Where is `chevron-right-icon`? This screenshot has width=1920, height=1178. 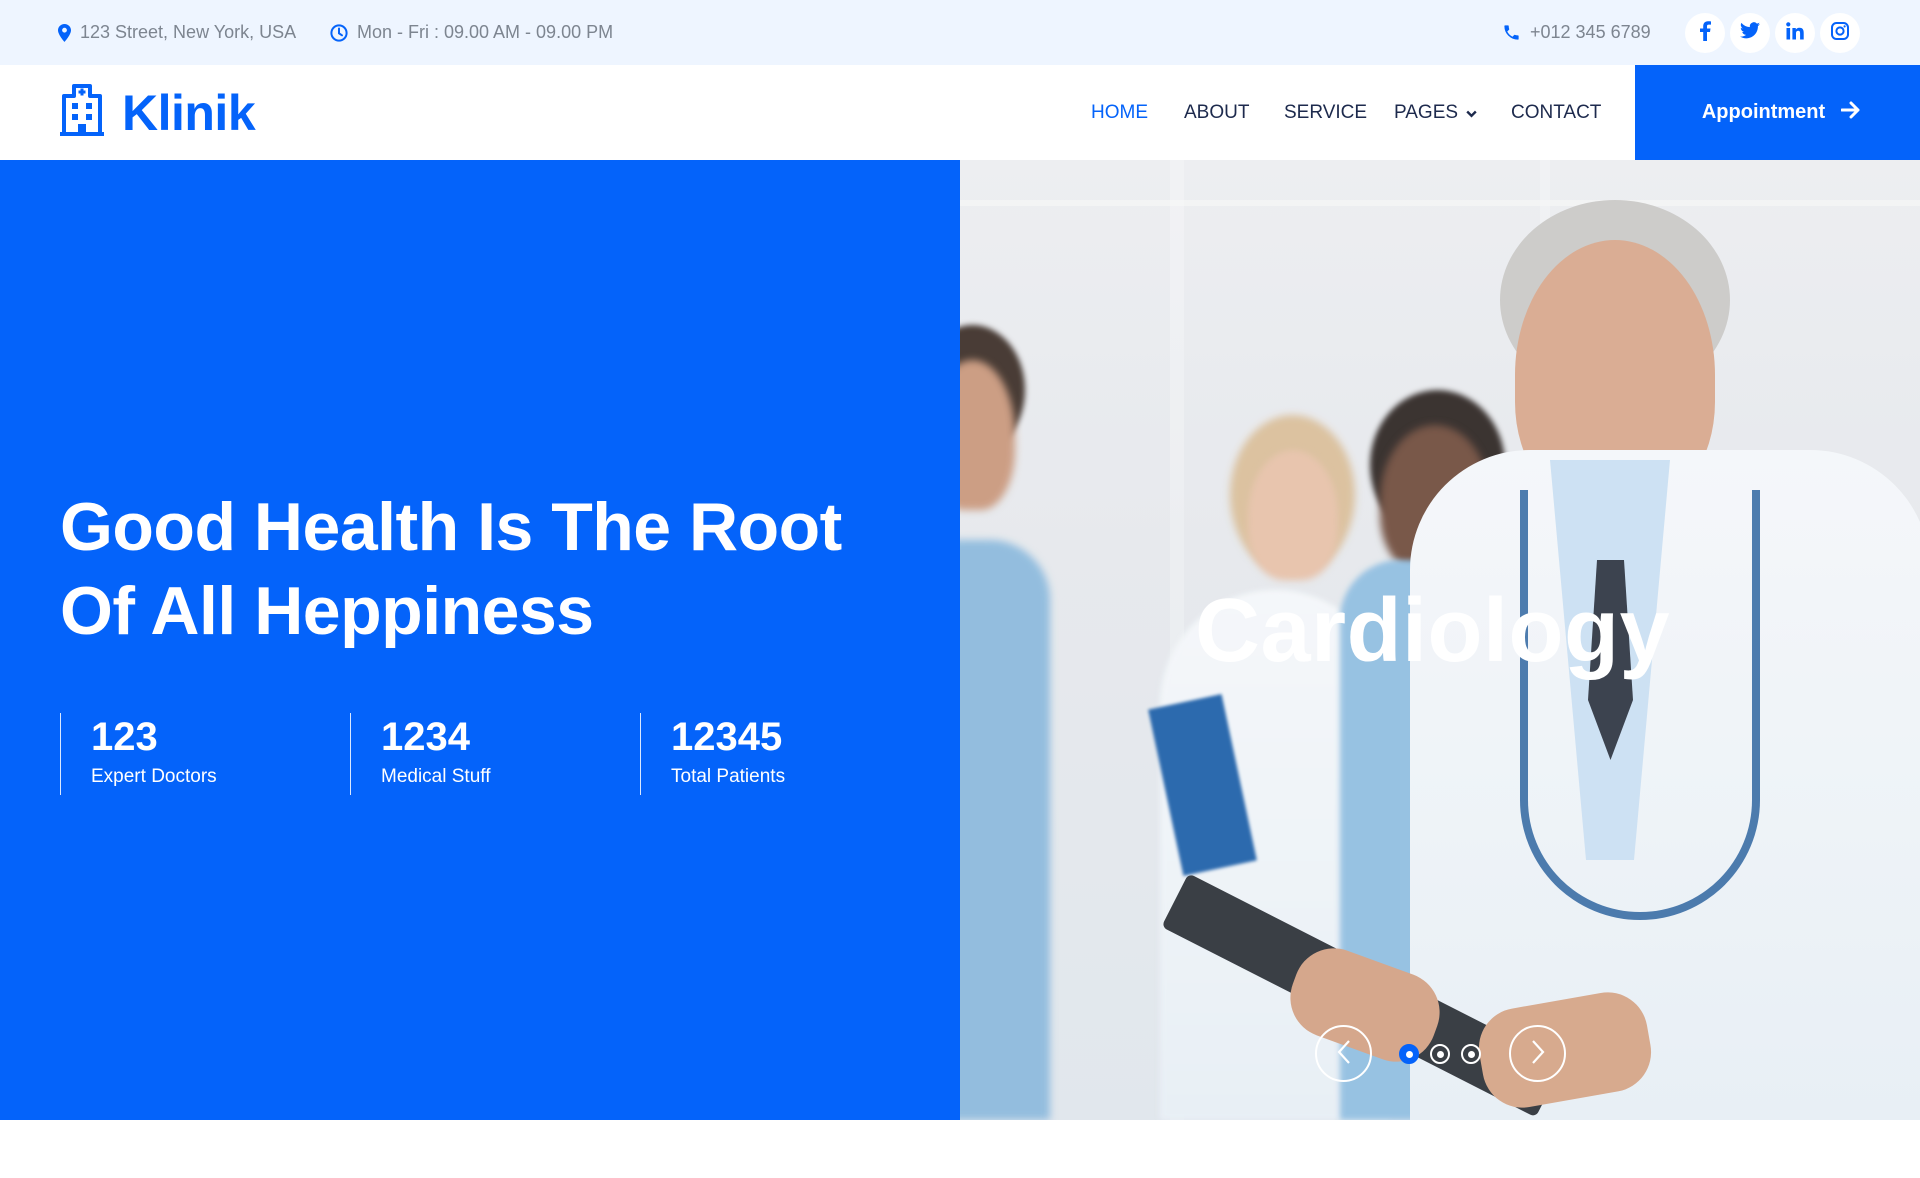
chevron-right-icon is located at coordinates (1538, 1053).